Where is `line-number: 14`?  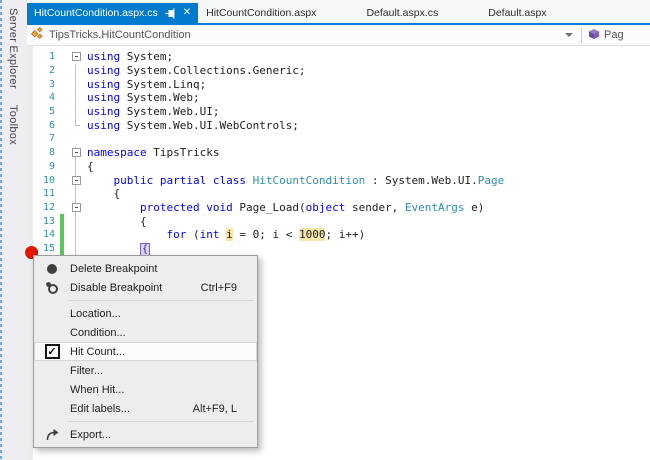 line-number: 14 is located at coordinates (48, 235).